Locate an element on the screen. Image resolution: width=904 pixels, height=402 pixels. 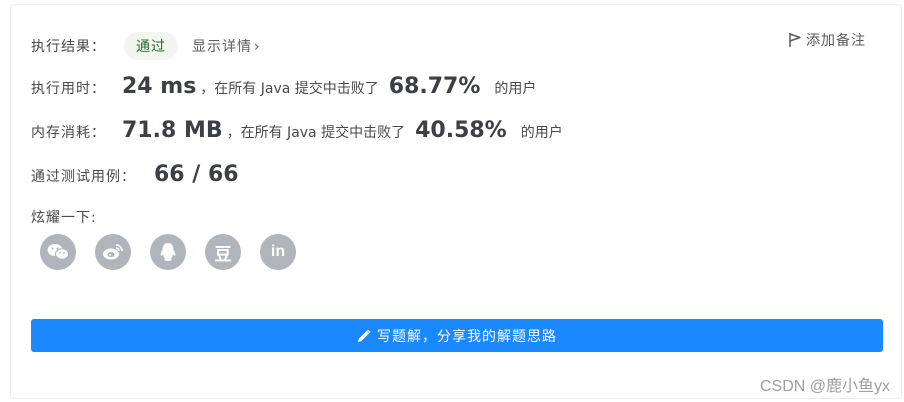
add-note-button: 添加备注 is located at coordinates (827, 40).